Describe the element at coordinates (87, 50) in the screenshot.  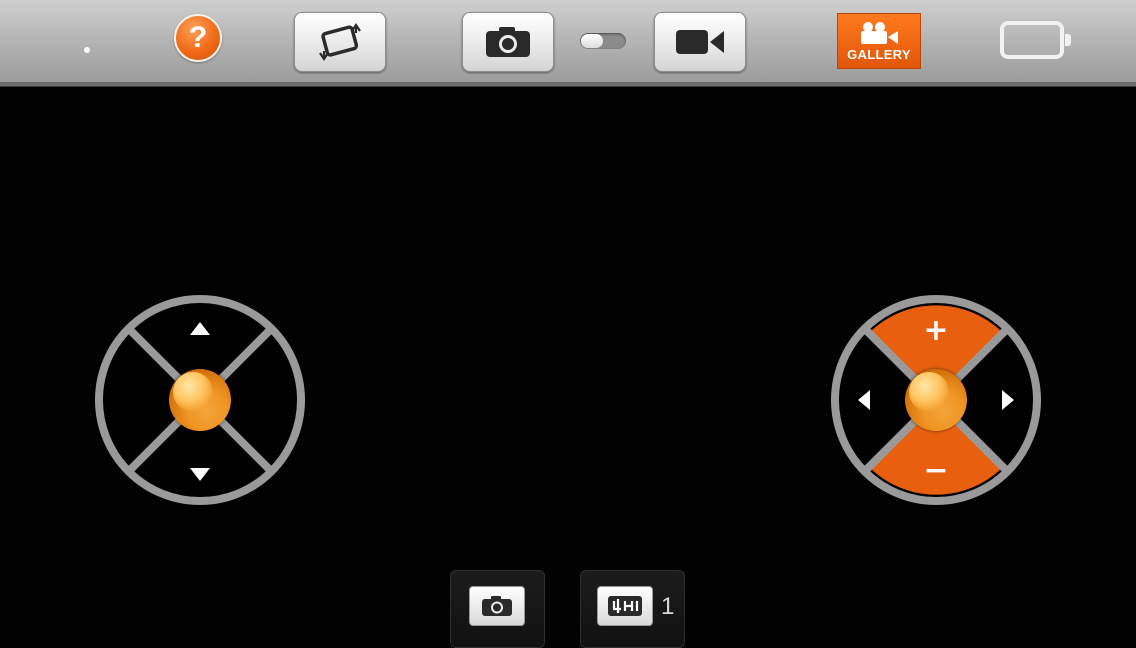
I see `status-indicator` at that location.